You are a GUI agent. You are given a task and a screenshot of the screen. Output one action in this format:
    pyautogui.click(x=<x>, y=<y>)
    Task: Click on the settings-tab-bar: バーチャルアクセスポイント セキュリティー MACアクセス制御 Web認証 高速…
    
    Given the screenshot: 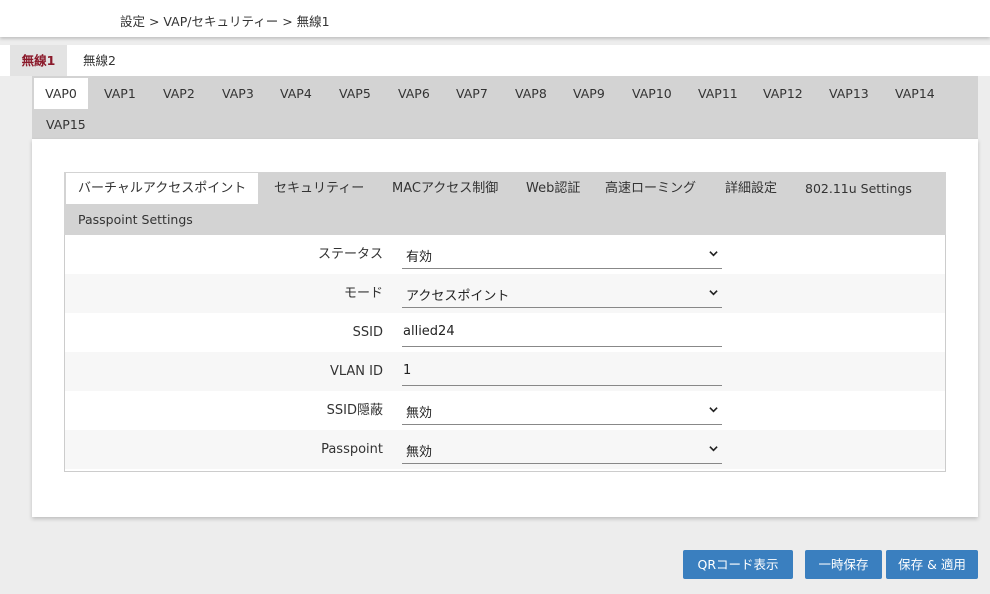 What is the action you would take?
    pyautogui.click(x=505, y=203)
    